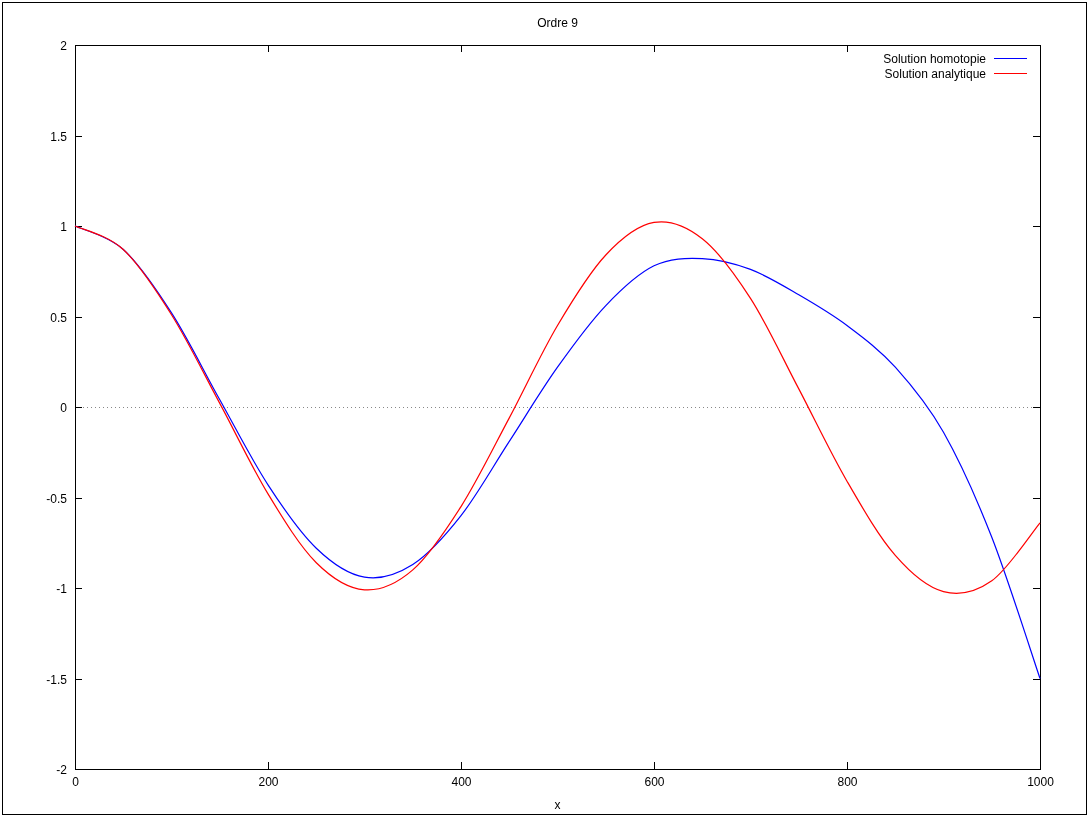 This screenshot has height=818, width=1089. I want to click on y-tick-label: 0.5, so click(58, 317).